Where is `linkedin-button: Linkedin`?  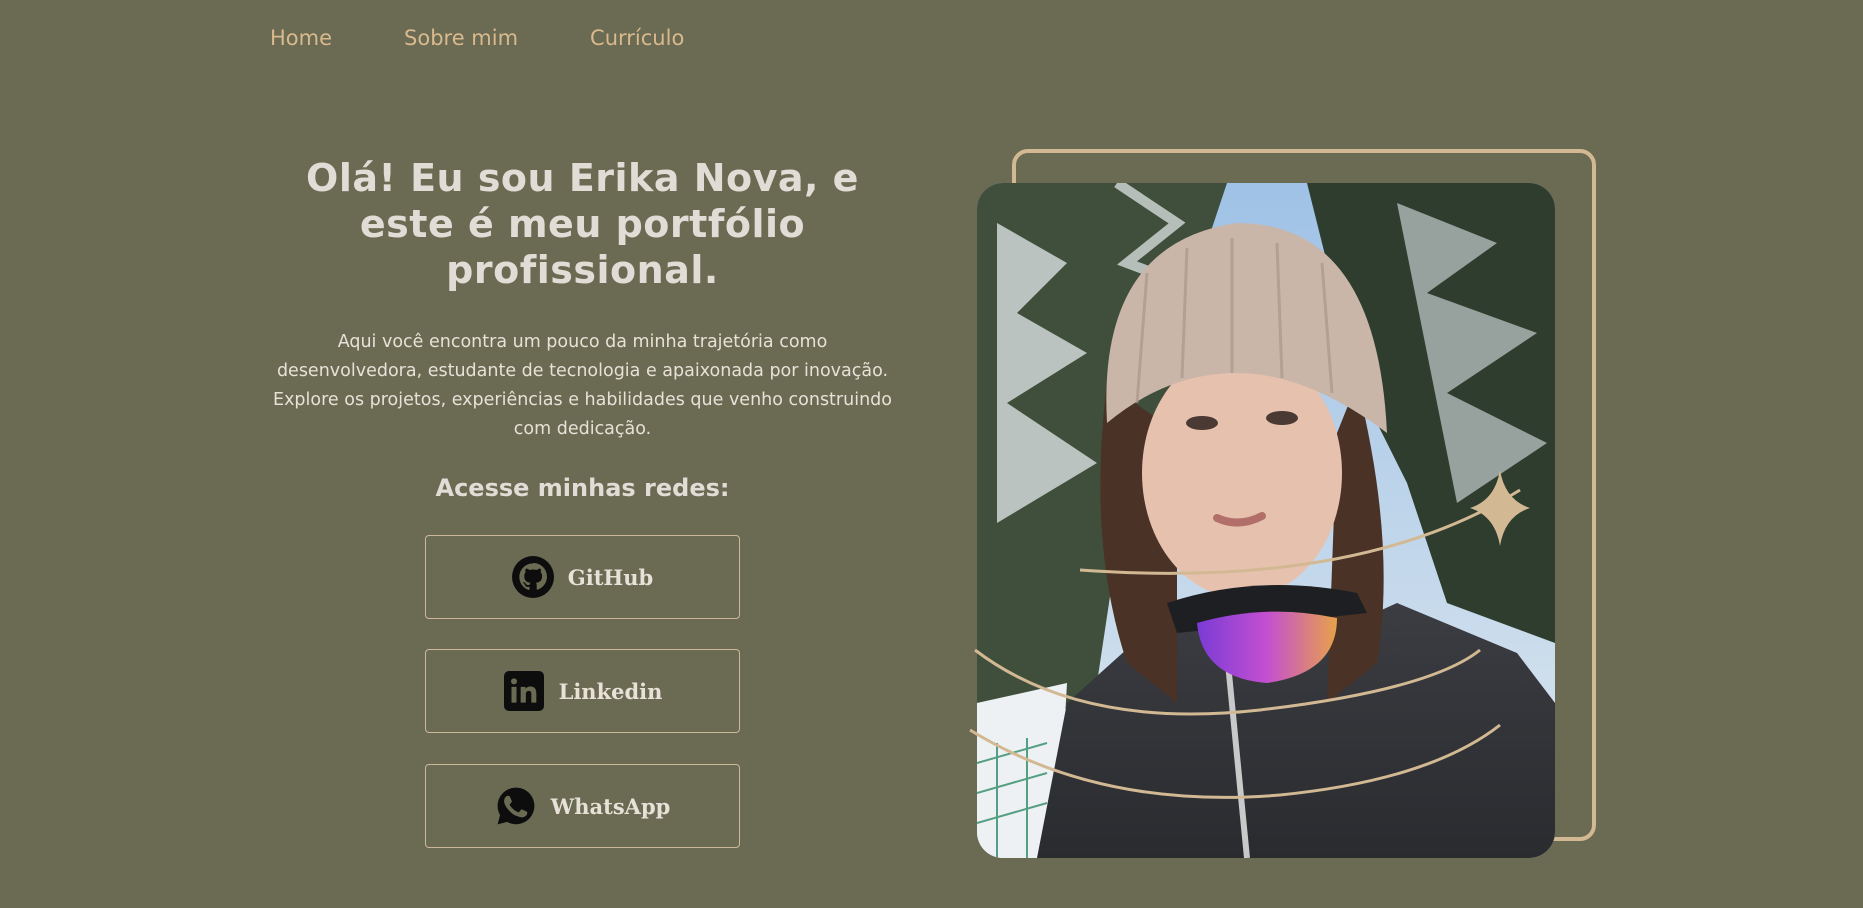 linkedin-button: Linkedin is located at coordinates (582, 691).